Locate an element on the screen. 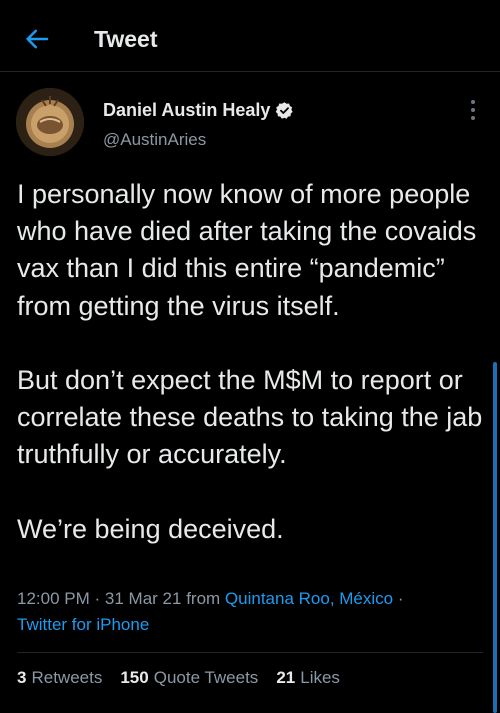  arrow-left-icon is located at coordinates (37, 39).